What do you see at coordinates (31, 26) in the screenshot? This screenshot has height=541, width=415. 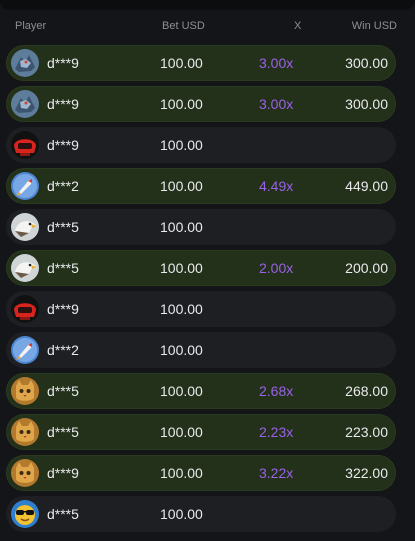 I see `header-player: Player` at bounding box center [31, 26].